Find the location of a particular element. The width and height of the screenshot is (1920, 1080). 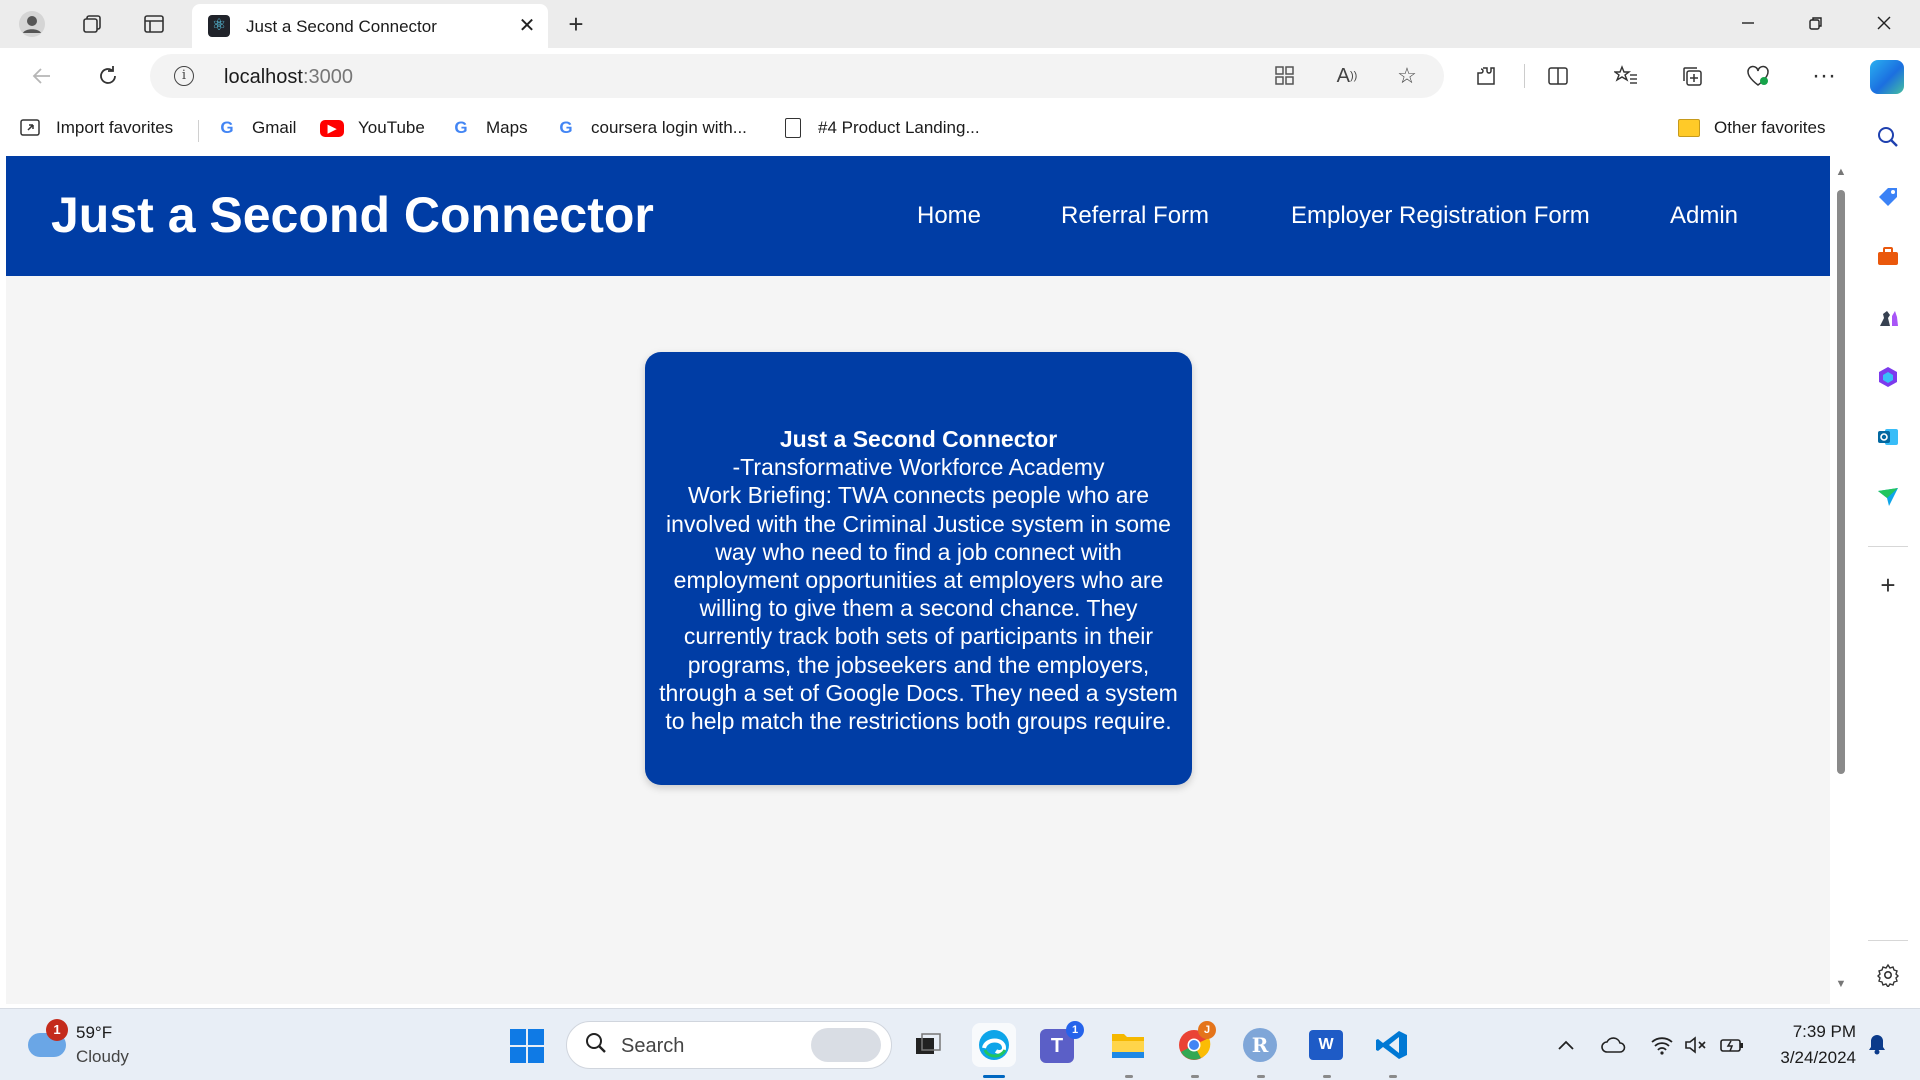

card-title: Just a Second Connector is located at coordinates (918, 439).